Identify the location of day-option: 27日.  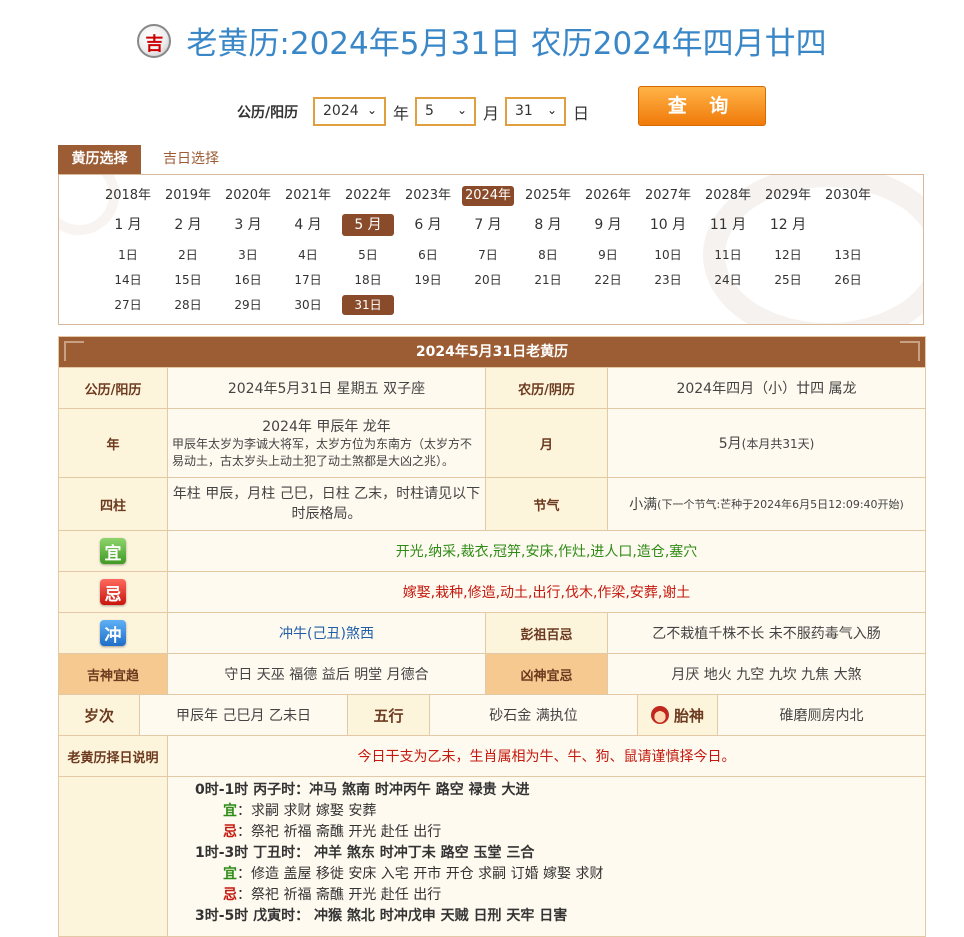
(128, 305).